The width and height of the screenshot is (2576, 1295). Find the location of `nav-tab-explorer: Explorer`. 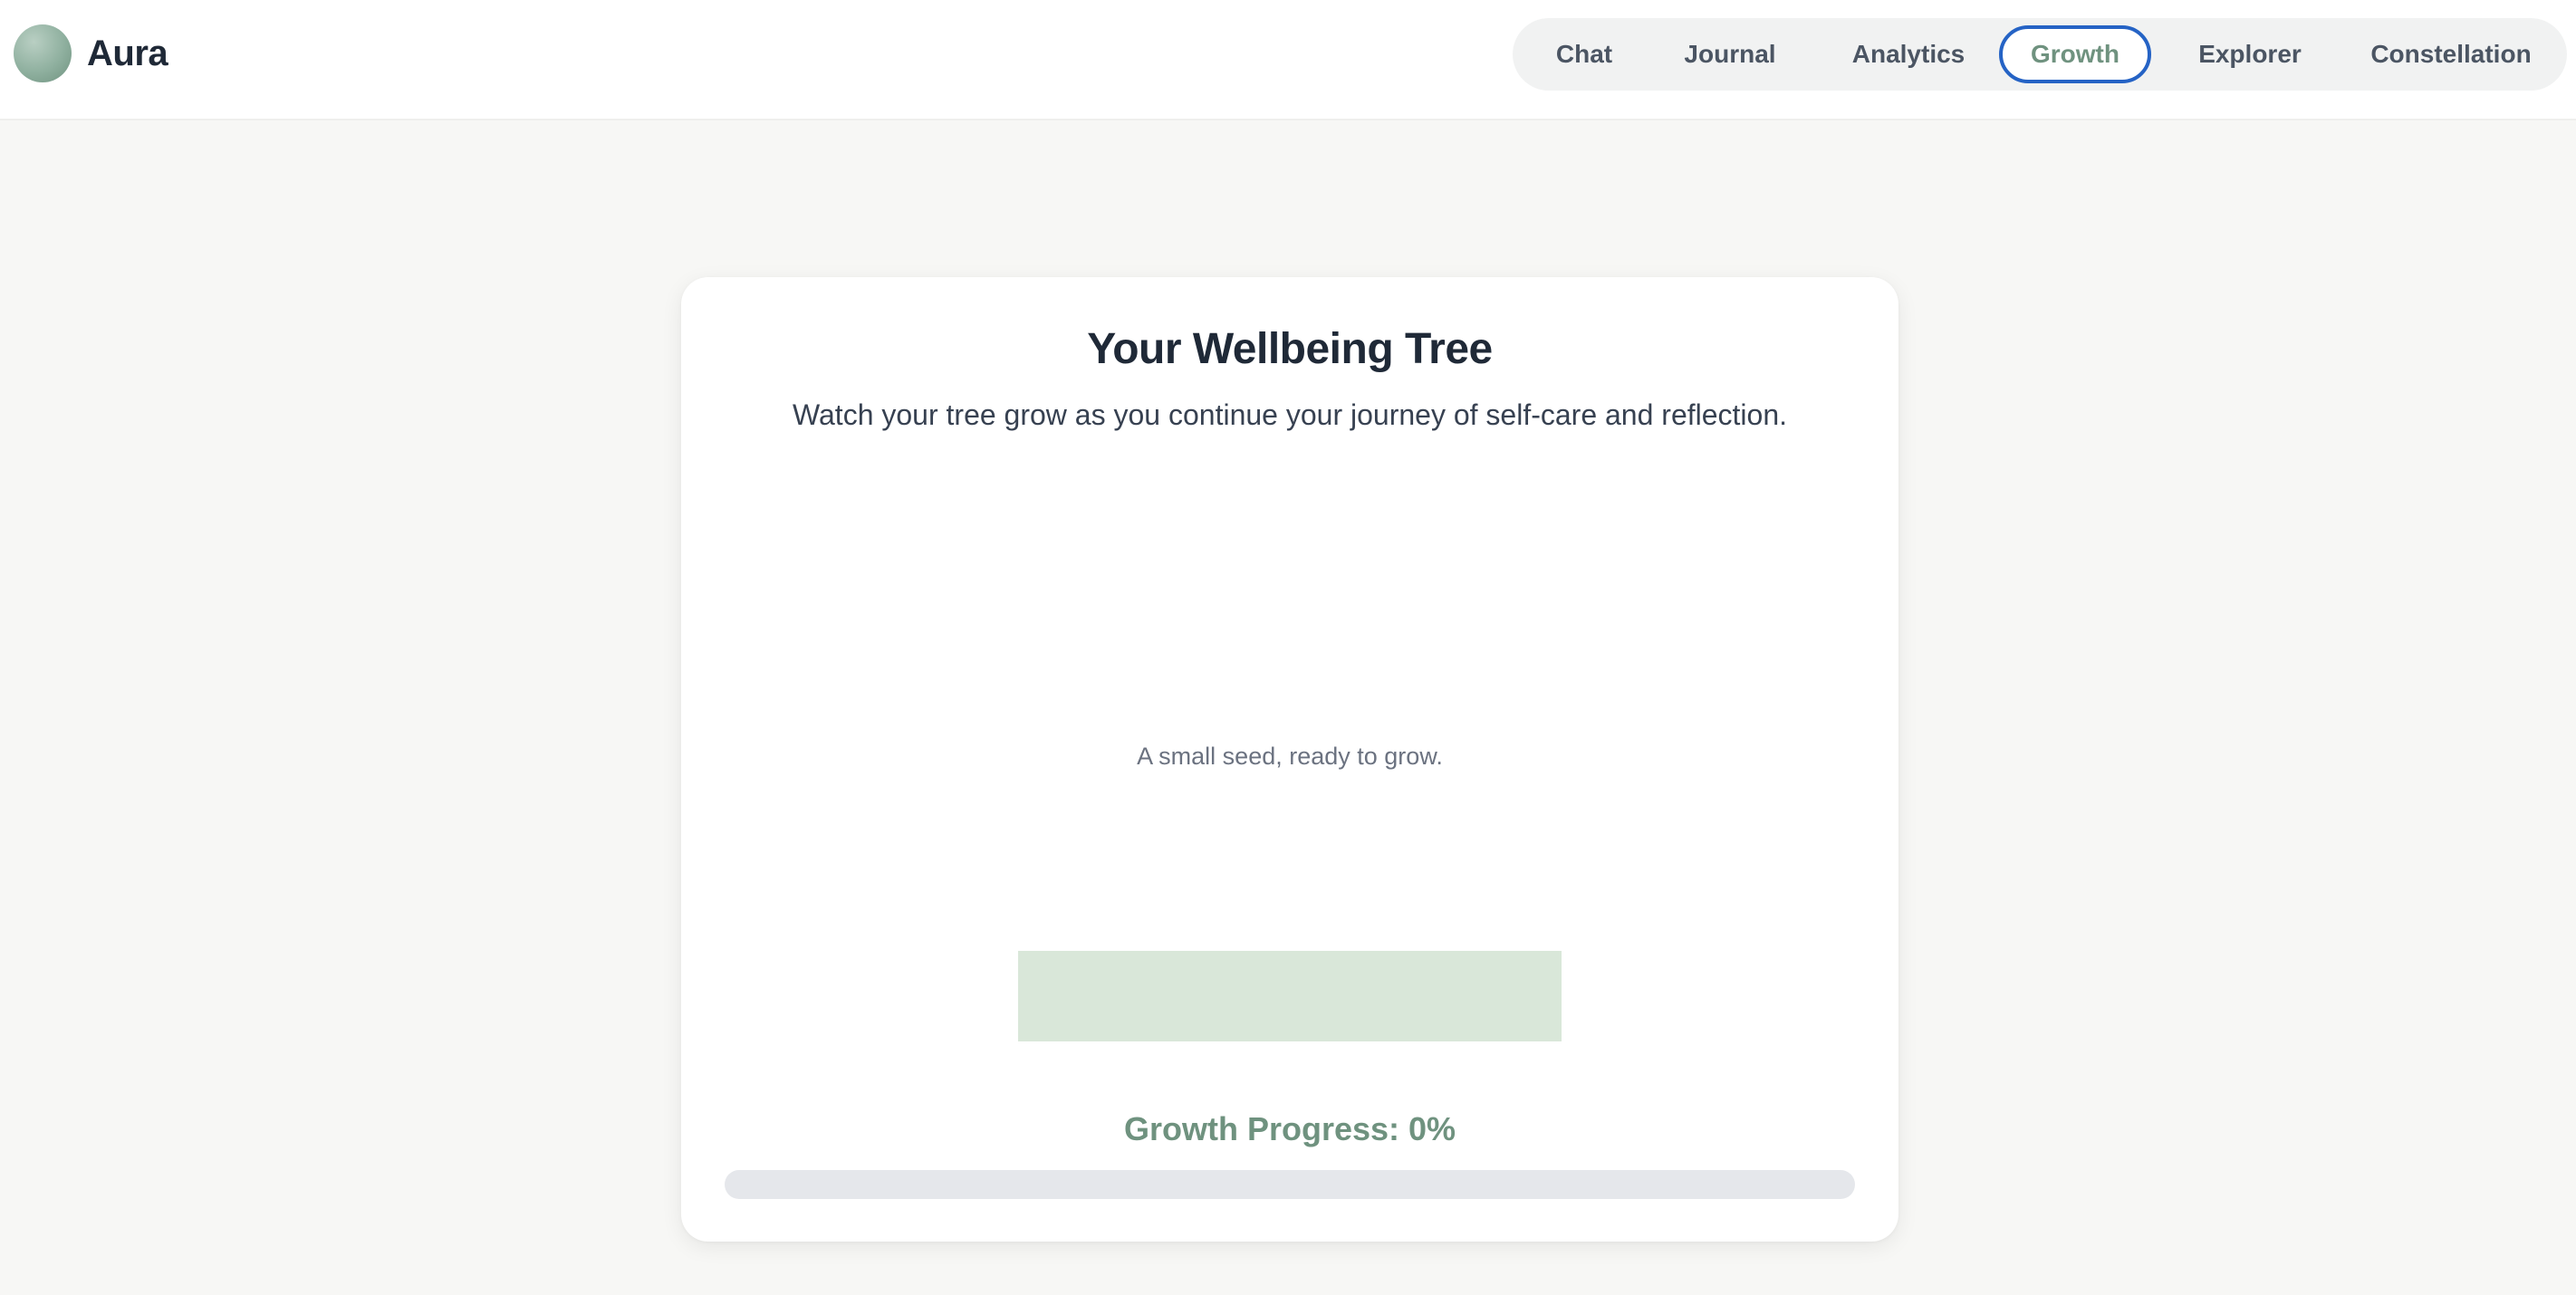

nav-tab-explorer: Explorer is located at coordinates (2250, 54).